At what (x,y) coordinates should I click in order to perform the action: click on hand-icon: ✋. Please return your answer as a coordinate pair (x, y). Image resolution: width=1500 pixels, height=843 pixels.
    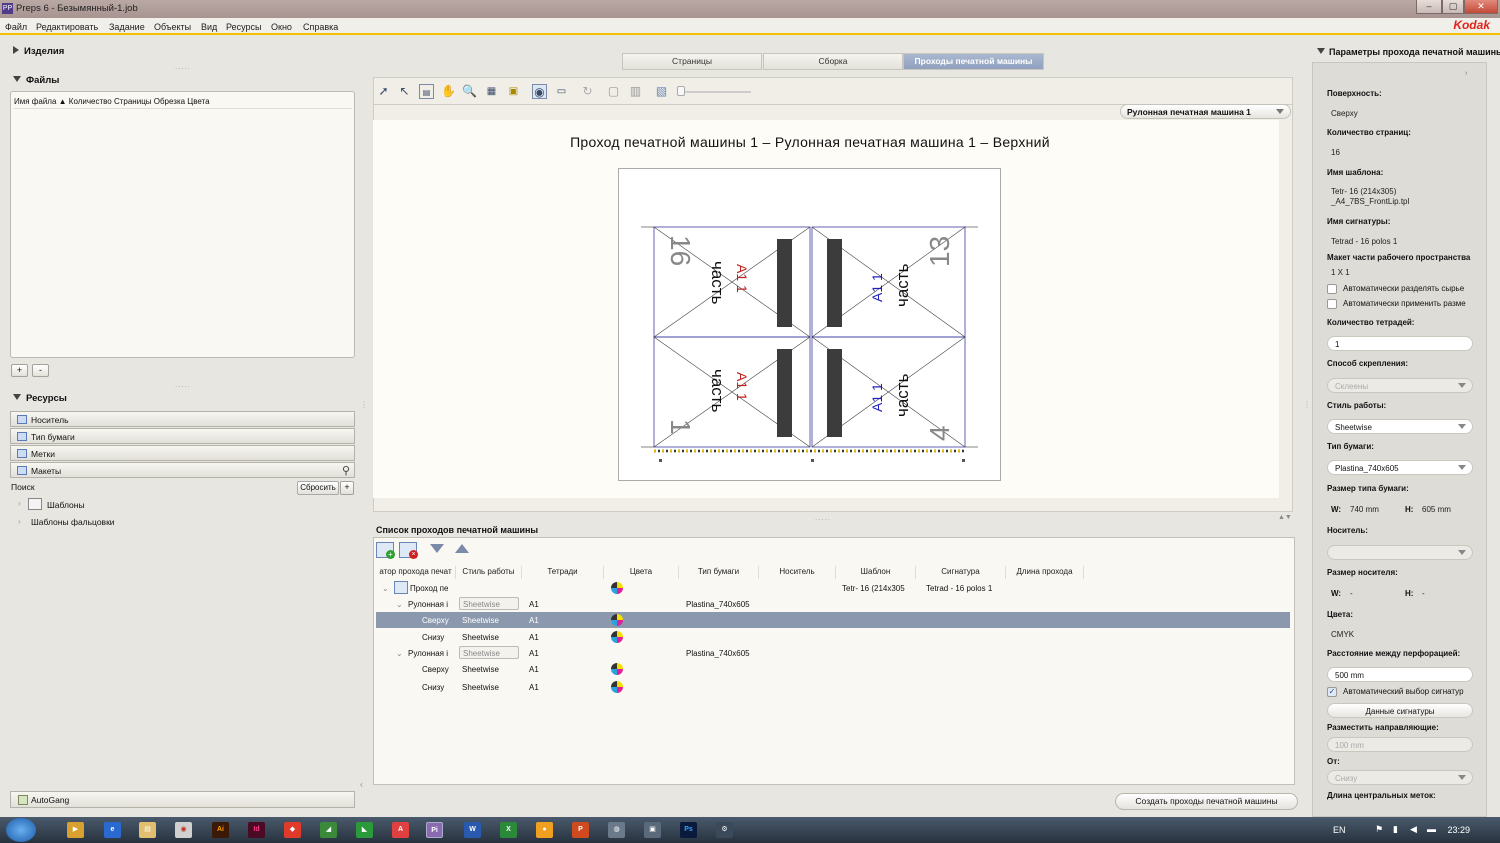
    Looking at the image, I should click on (448, 91).